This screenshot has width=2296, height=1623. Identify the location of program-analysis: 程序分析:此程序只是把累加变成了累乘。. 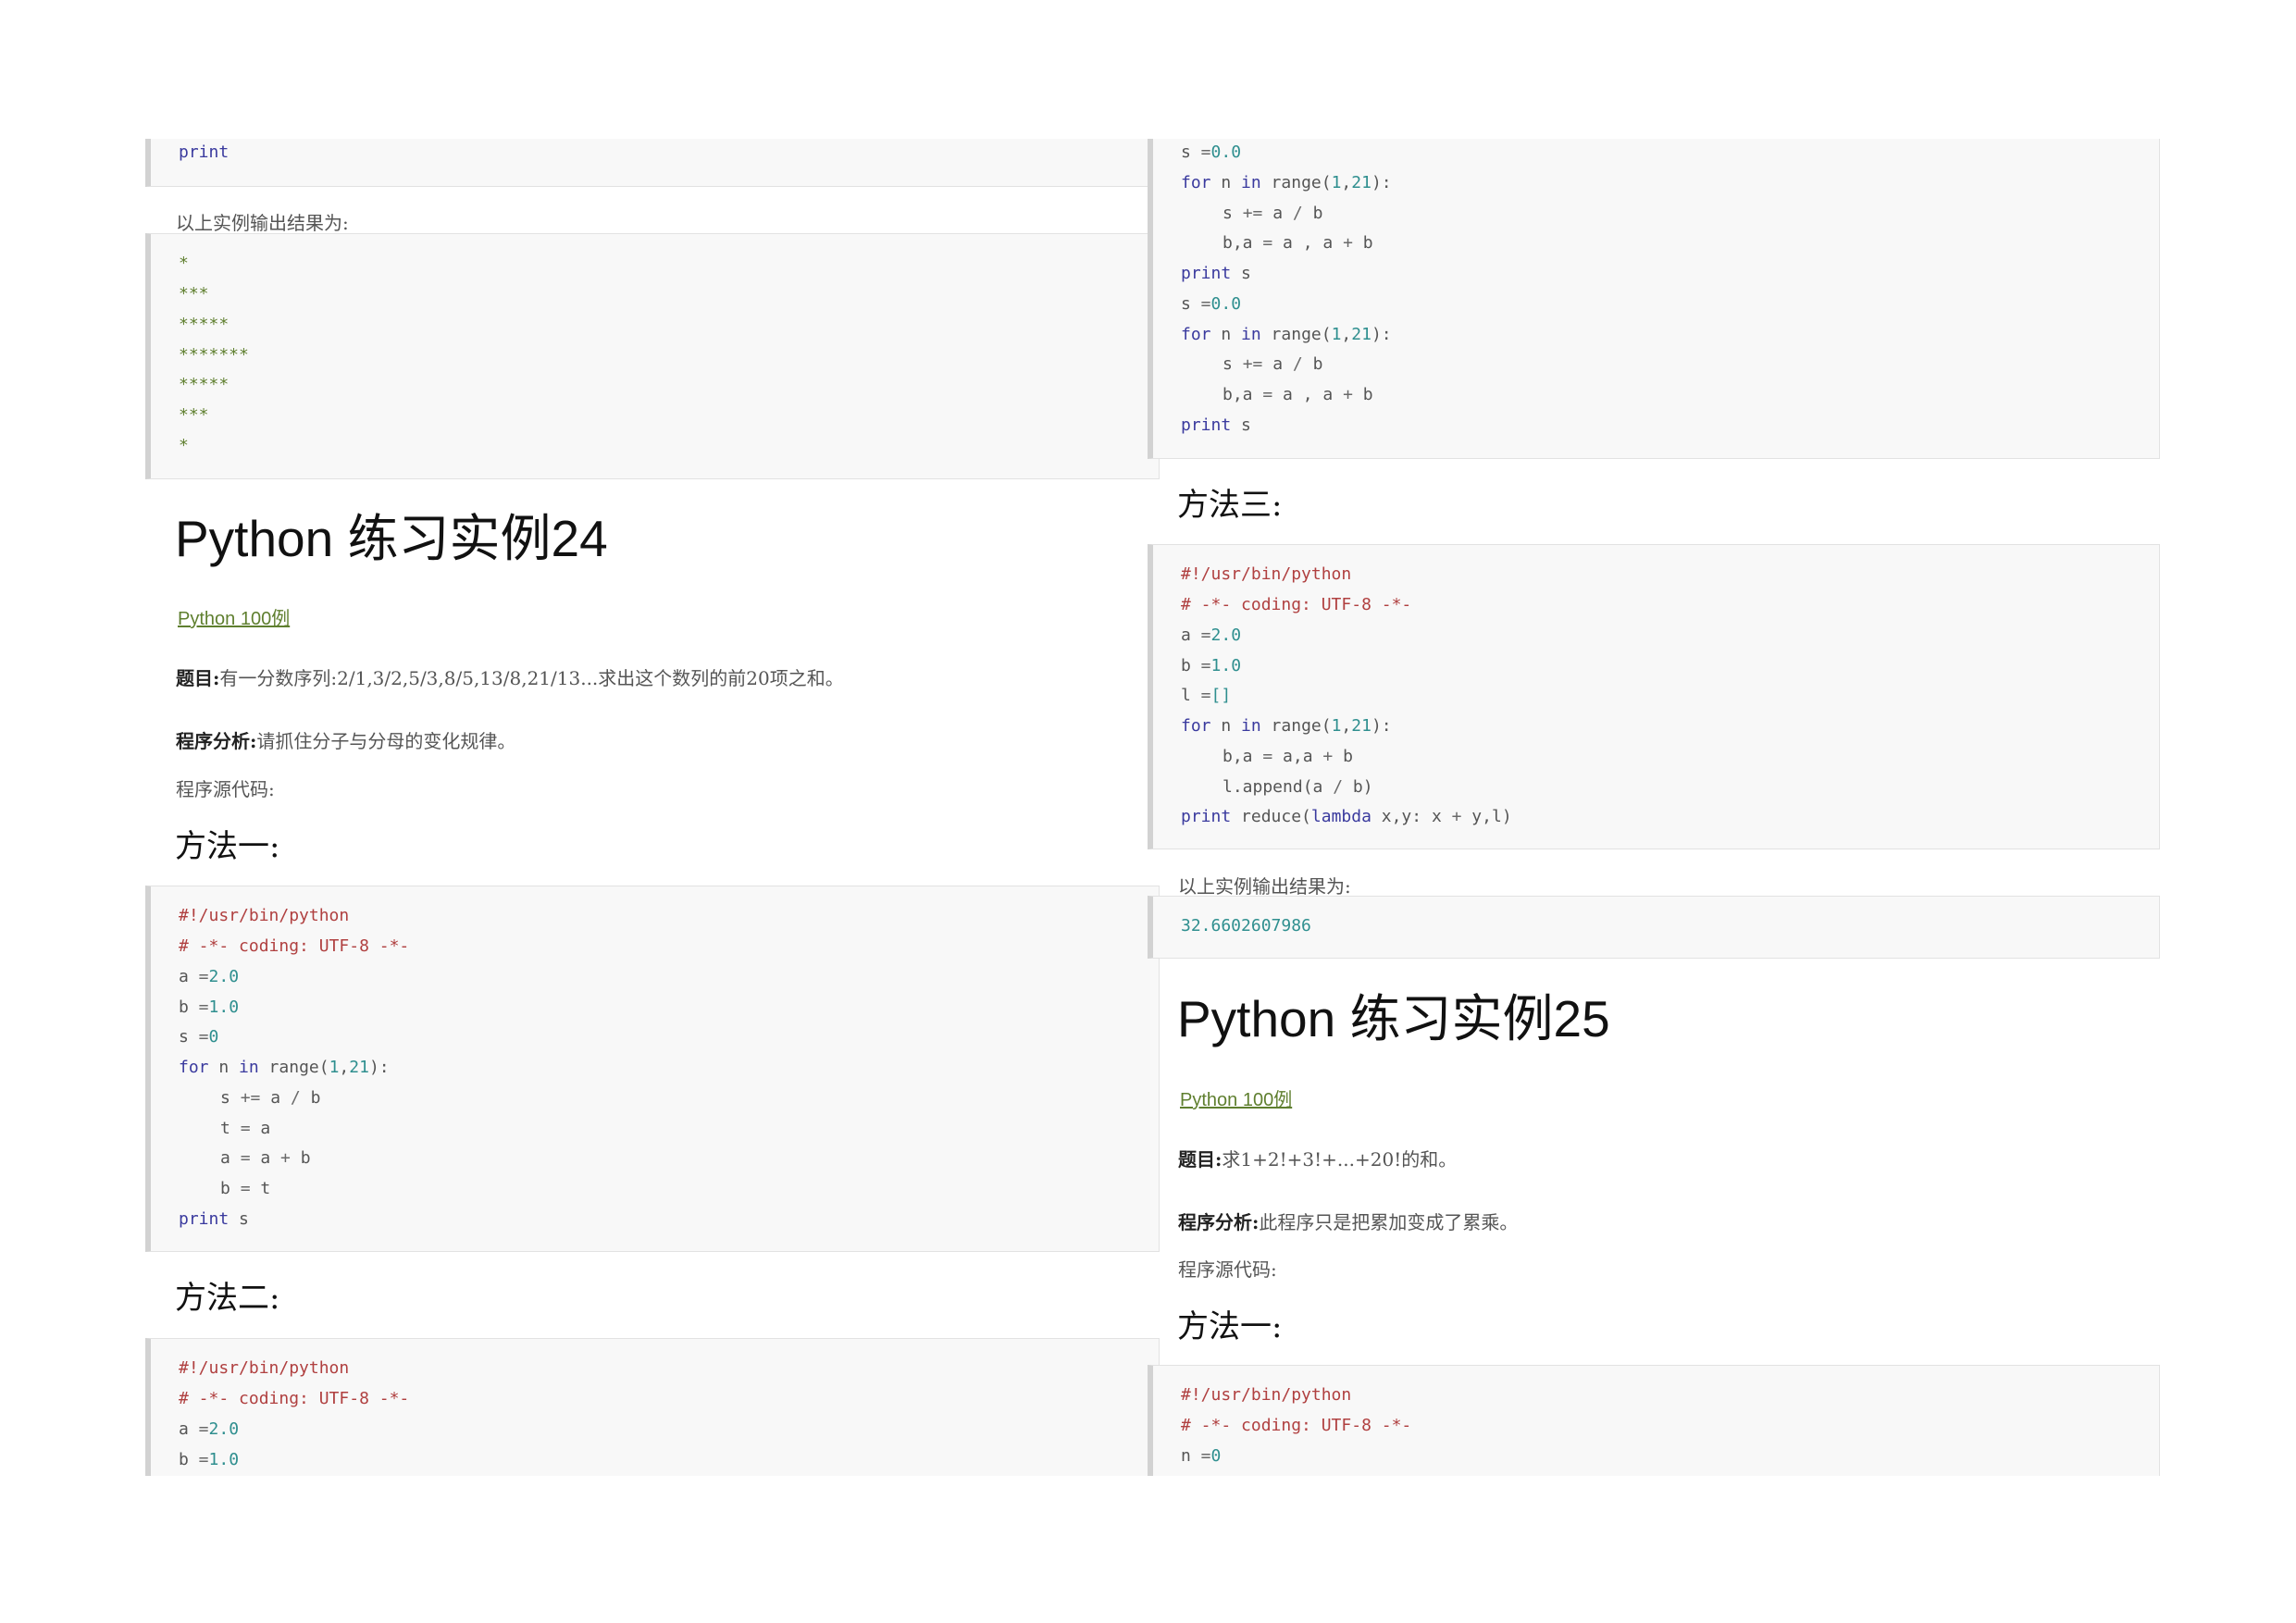
(1348, 1221).